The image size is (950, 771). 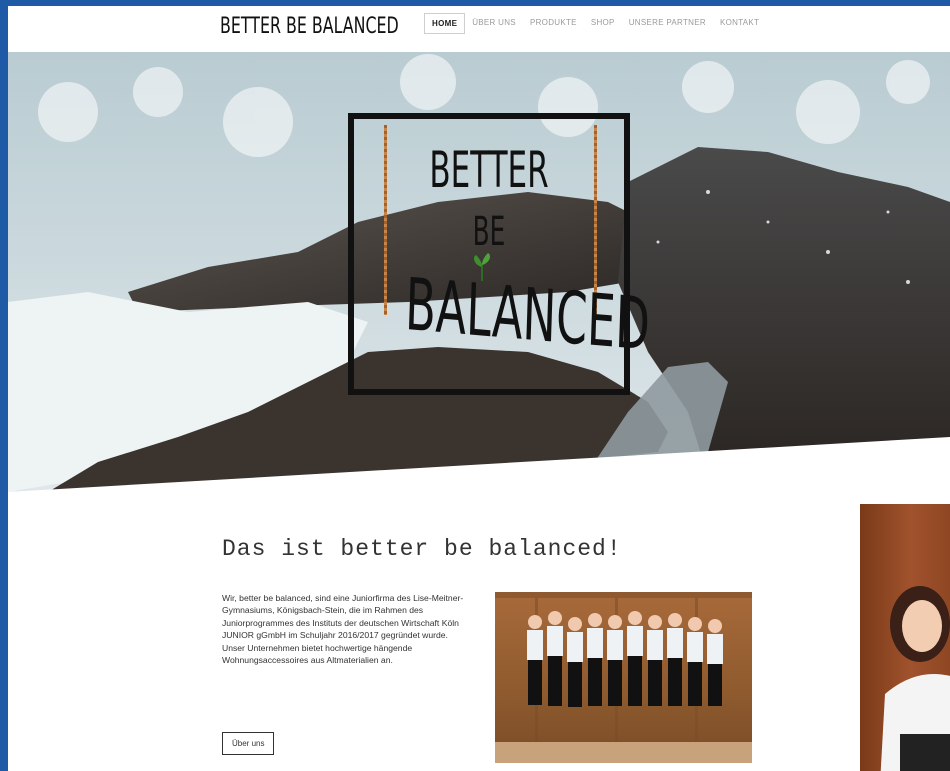 I want to click on team-photo, so click(x=623, y=677).